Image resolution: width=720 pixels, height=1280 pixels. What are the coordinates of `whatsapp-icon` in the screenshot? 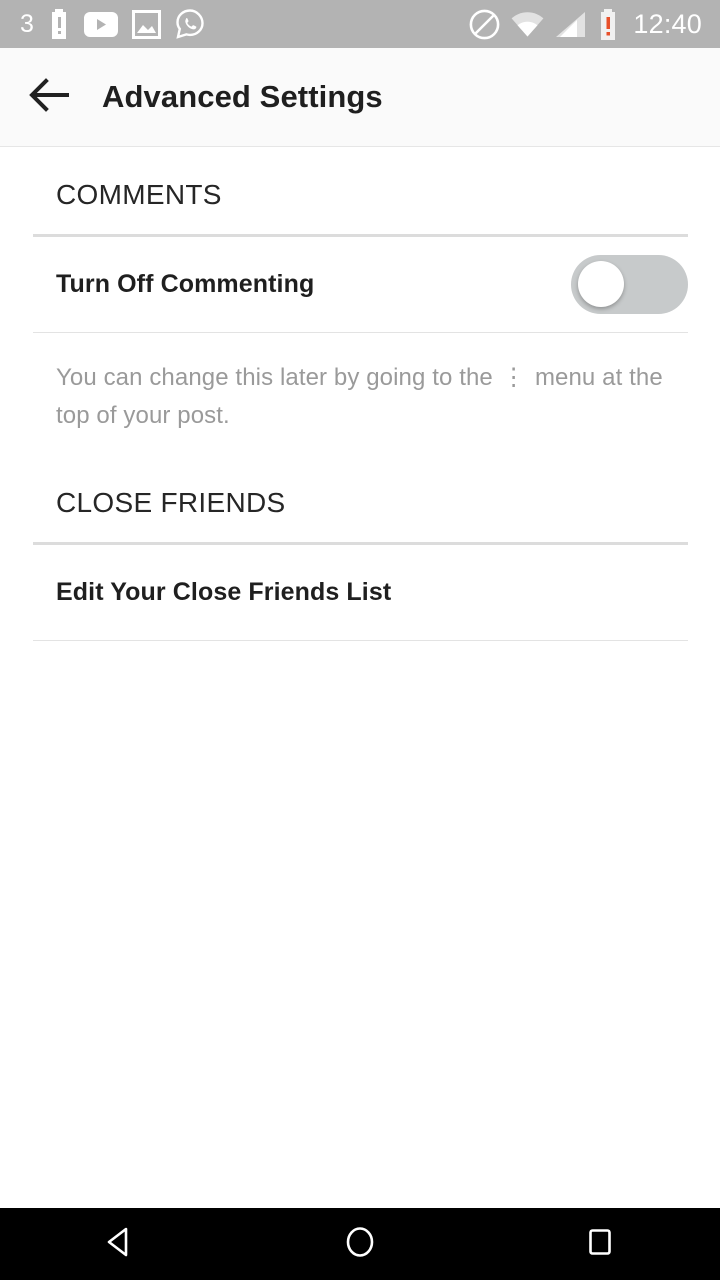 It's located at (190, 24).